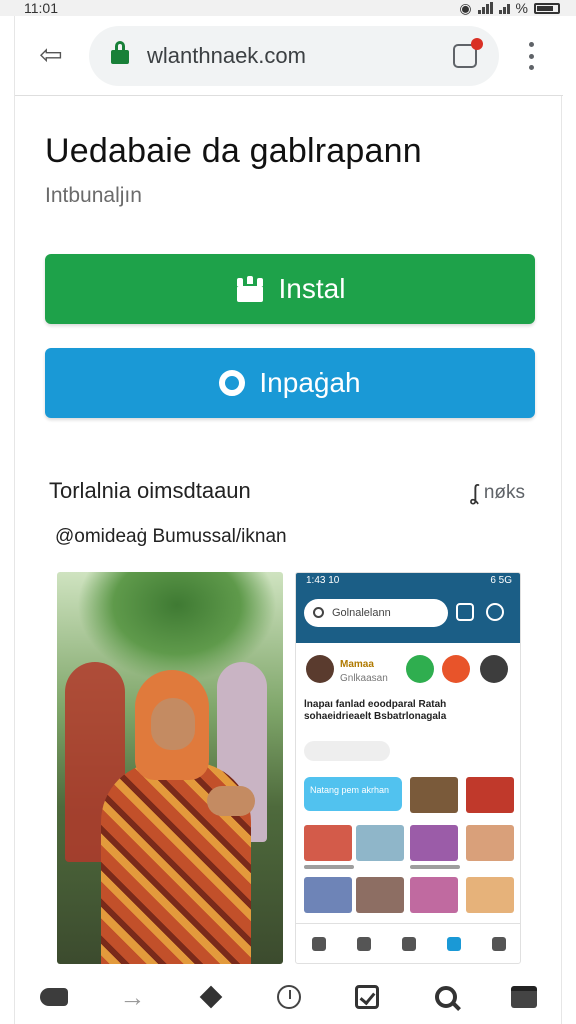  Describe the element at coordinates (353, 794) in the screenshot. I see `preview-banner: Natang pem akrhan` at that location.